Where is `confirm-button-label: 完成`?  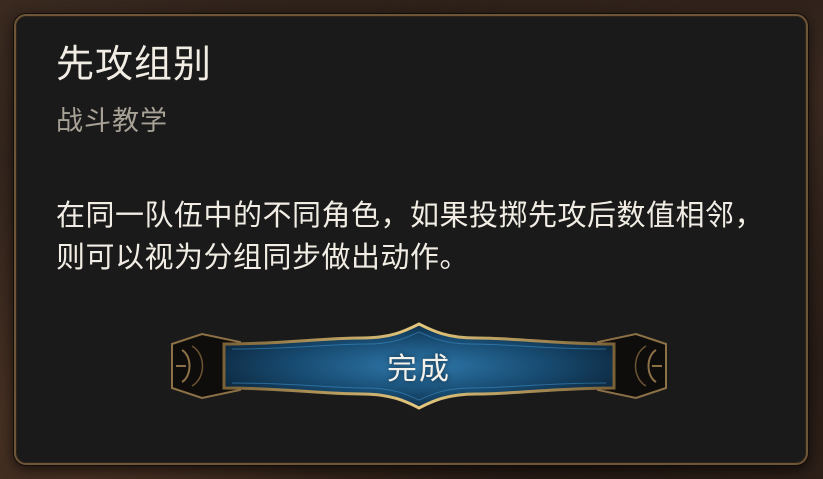 confirm-button-label: 完成 is located at coordinates (419, 369).